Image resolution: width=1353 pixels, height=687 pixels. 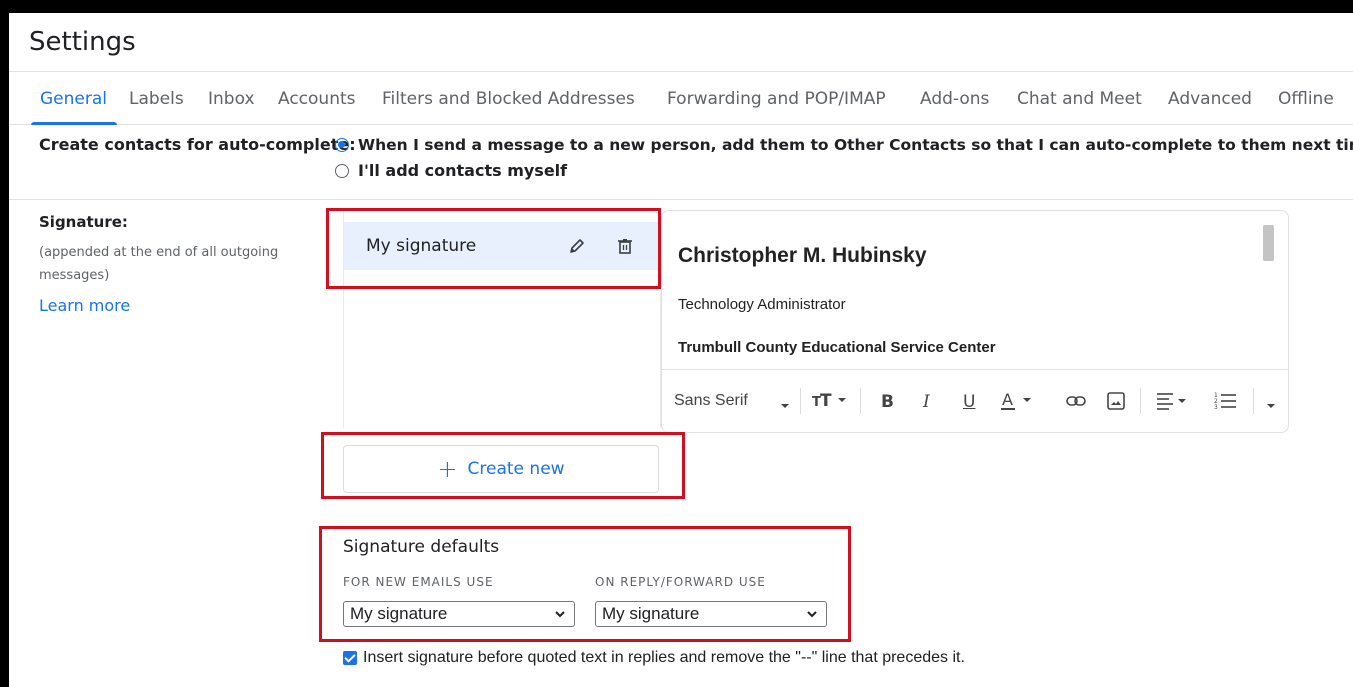 What do you see at coordinates (317, 99) in the screenshot?
I see `tab-accounts: Accounts` at bounding box center [317, 99].